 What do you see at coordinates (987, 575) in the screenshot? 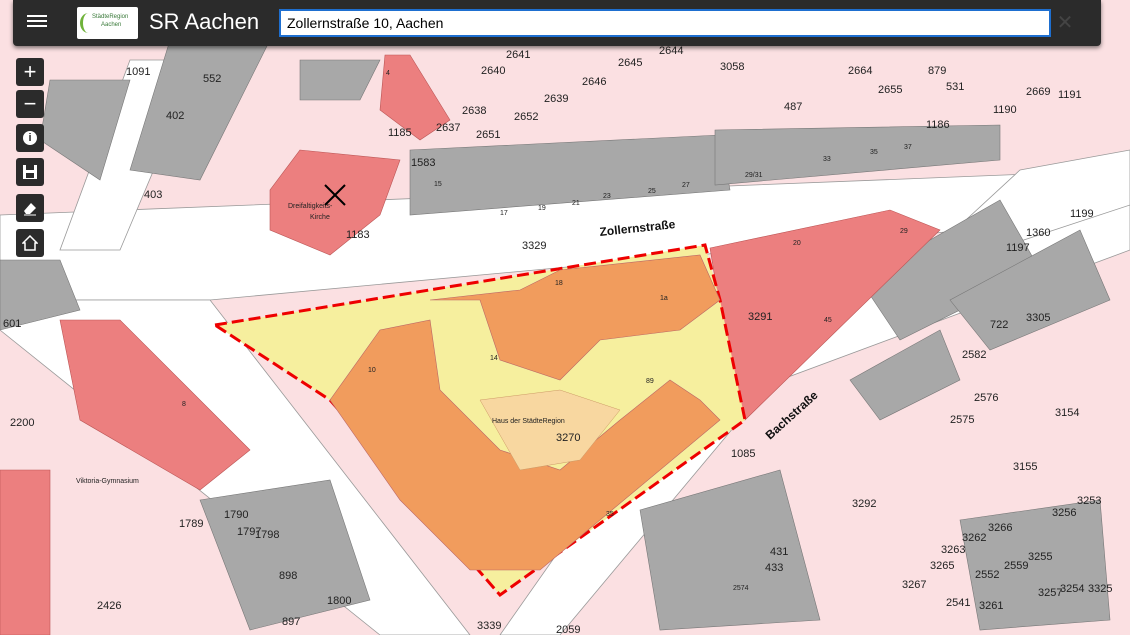
I see `parcel-label: 2552` at bounding box center [987, 575].